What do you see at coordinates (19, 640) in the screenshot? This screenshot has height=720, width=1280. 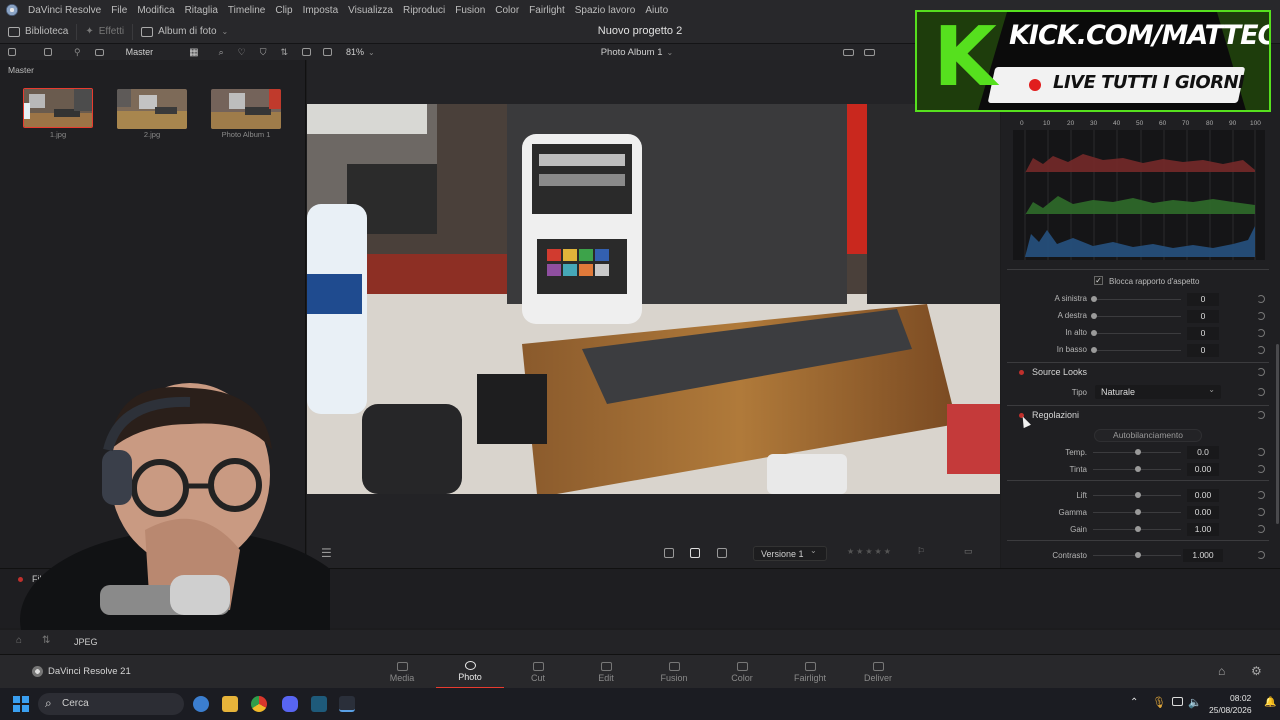 I see `tag-icon: ⌂` at bounding box center [19, 640].